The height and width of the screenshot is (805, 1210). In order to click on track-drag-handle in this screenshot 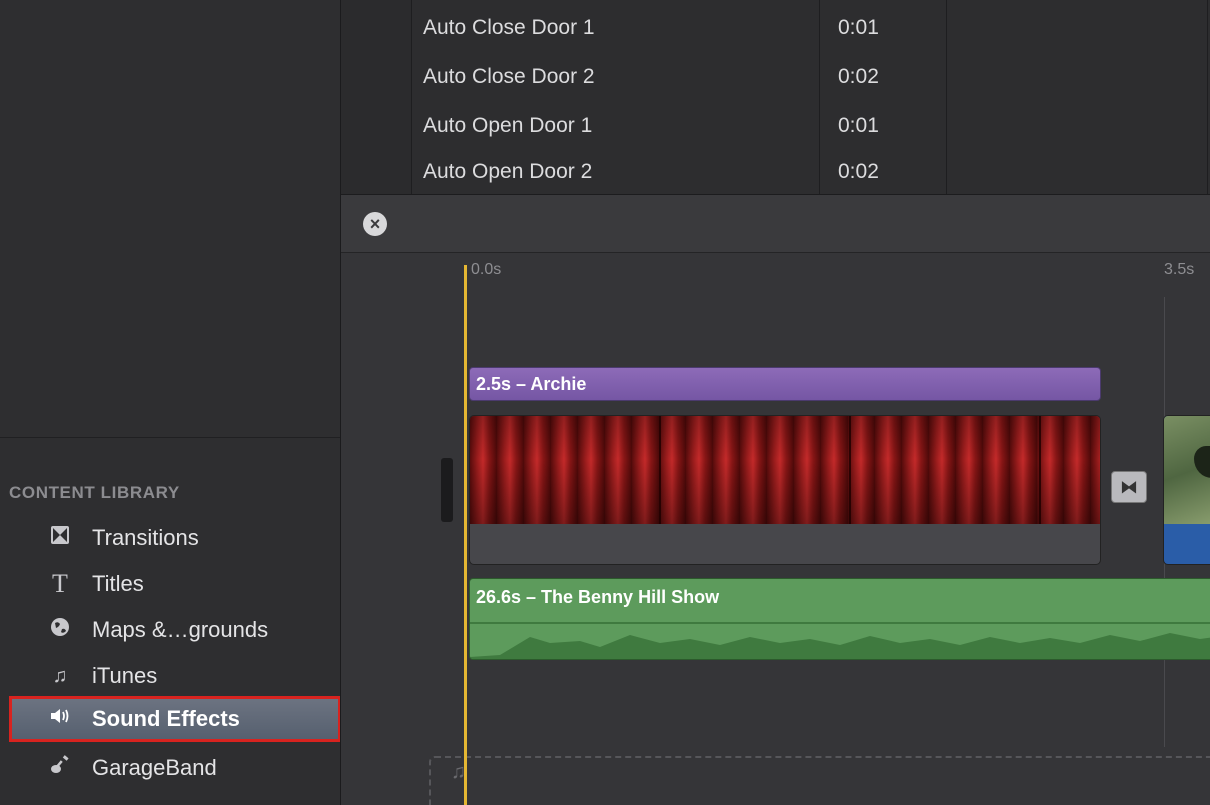, I will do `click(447, 490)`.